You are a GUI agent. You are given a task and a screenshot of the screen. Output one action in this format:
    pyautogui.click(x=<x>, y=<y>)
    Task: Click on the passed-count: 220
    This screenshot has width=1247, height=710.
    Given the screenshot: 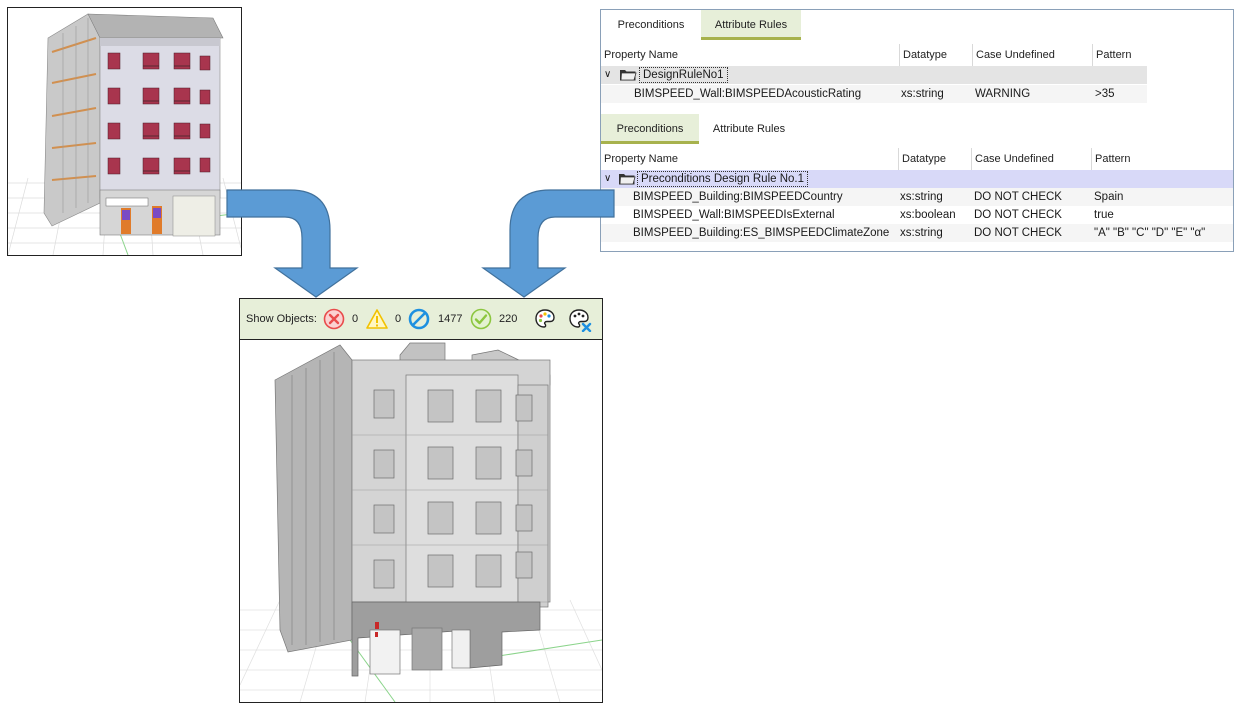 What is the action you would take?
    pyautogui.click(x=508, y=319)
    